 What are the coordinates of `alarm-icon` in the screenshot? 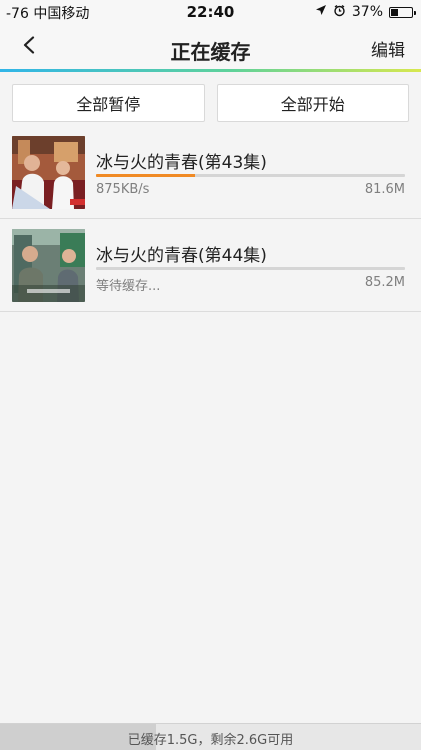 It's located at (339, 12).